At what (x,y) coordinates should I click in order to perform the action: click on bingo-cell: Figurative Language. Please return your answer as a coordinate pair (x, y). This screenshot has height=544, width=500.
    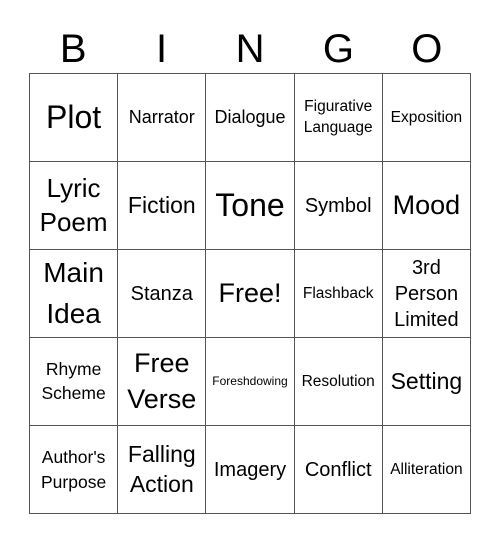
    Looking at the image, I should click on (338, 118).